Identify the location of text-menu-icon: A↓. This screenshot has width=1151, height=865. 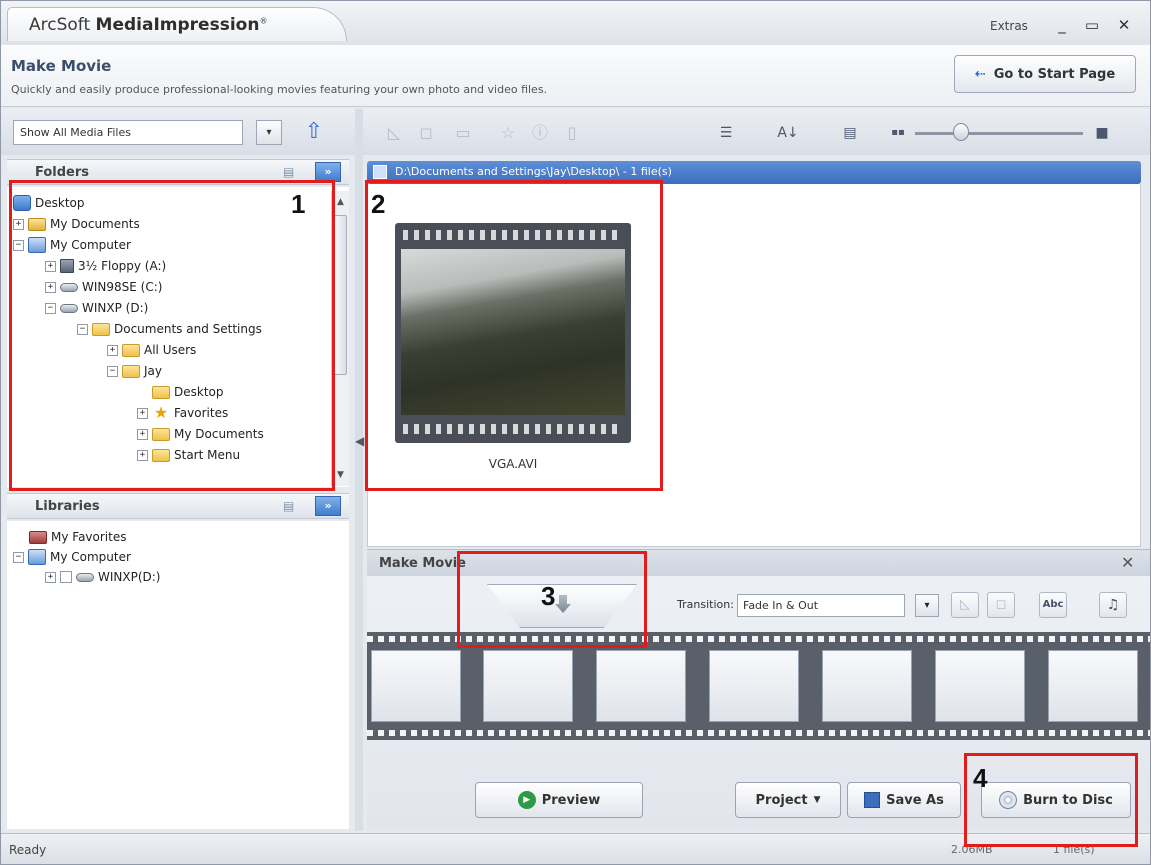
(788, 133).